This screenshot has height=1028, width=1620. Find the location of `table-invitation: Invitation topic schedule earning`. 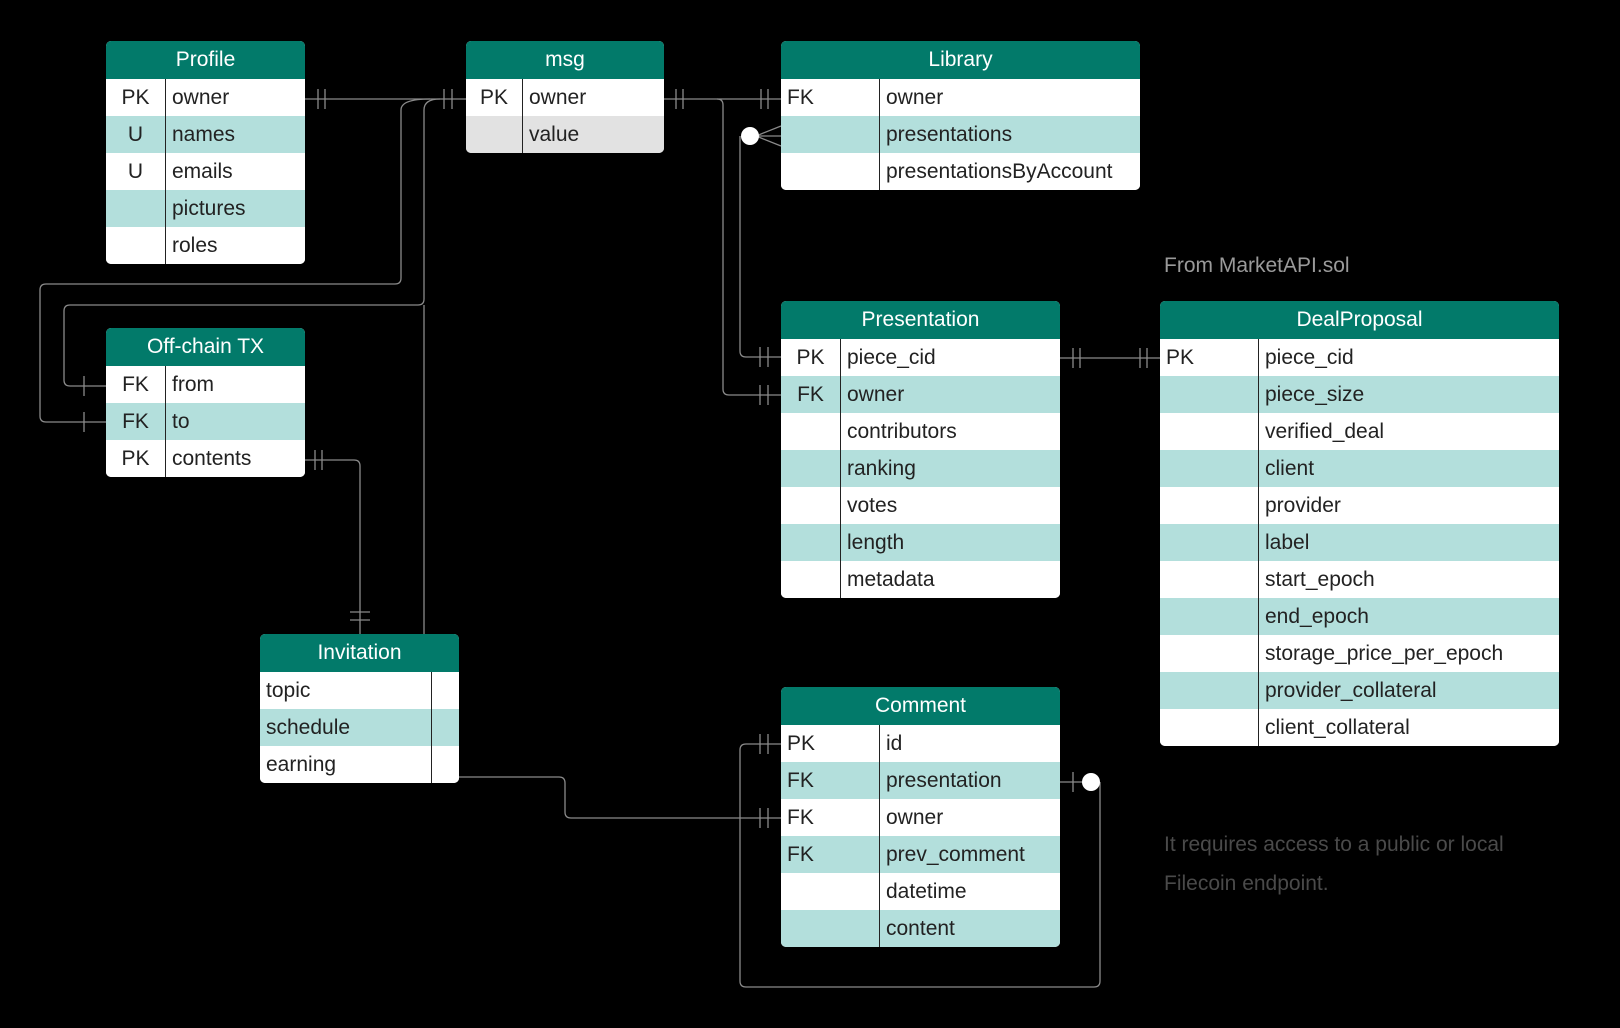

table-invitation: Invitation topic schedule earning is located at coordinates (359, 708).